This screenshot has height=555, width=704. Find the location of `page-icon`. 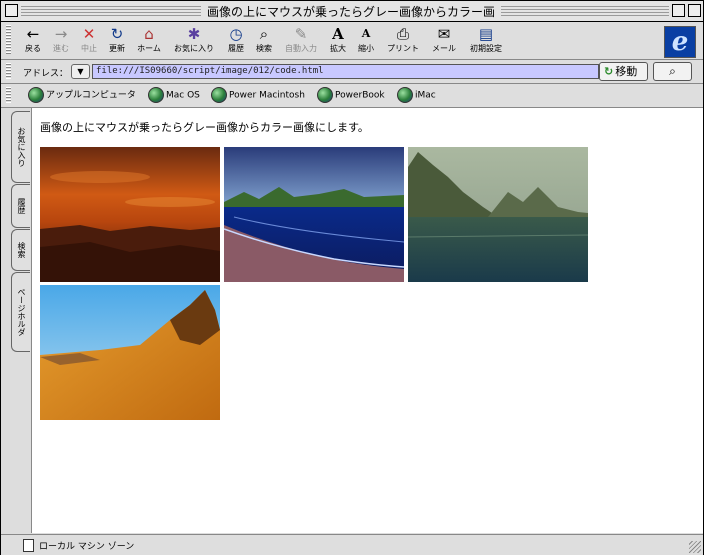

page-icon is located at coordinates (28, 545).